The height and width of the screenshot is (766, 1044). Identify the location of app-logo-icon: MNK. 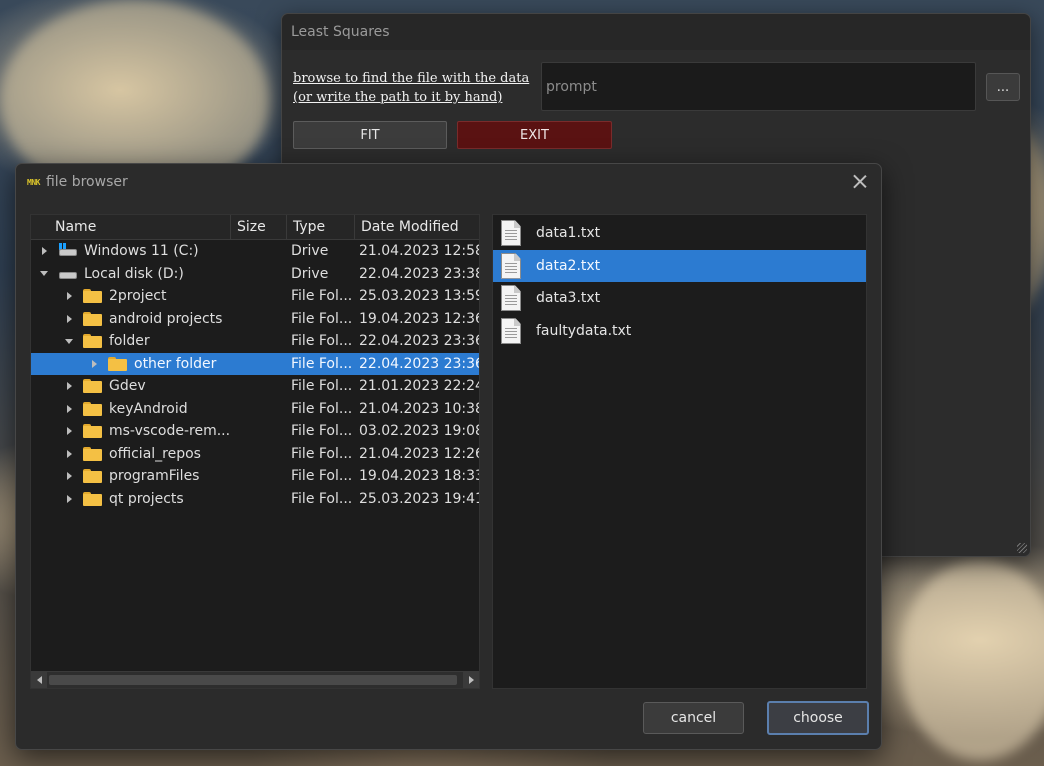
(33, 182).